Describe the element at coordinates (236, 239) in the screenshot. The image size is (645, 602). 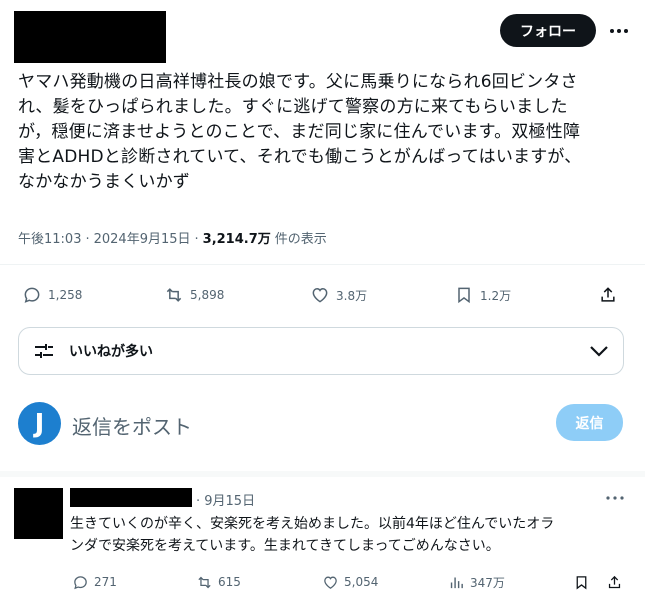
I see `tweet-views: 3,214.7万` at that location.